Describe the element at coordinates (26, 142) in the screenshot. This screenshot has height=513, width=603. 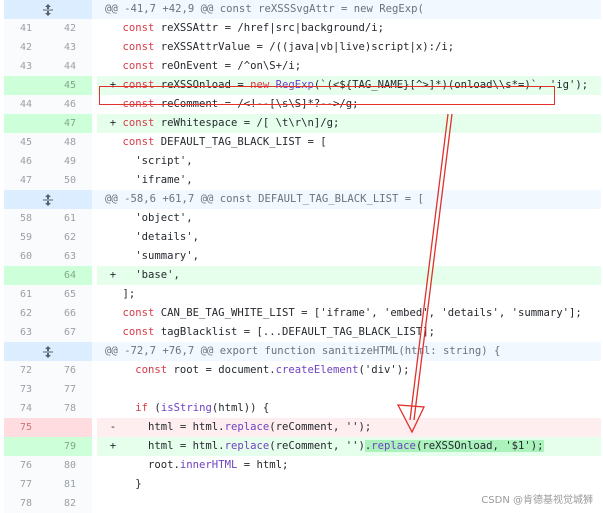
I see `old-line-number: 45` at that location.